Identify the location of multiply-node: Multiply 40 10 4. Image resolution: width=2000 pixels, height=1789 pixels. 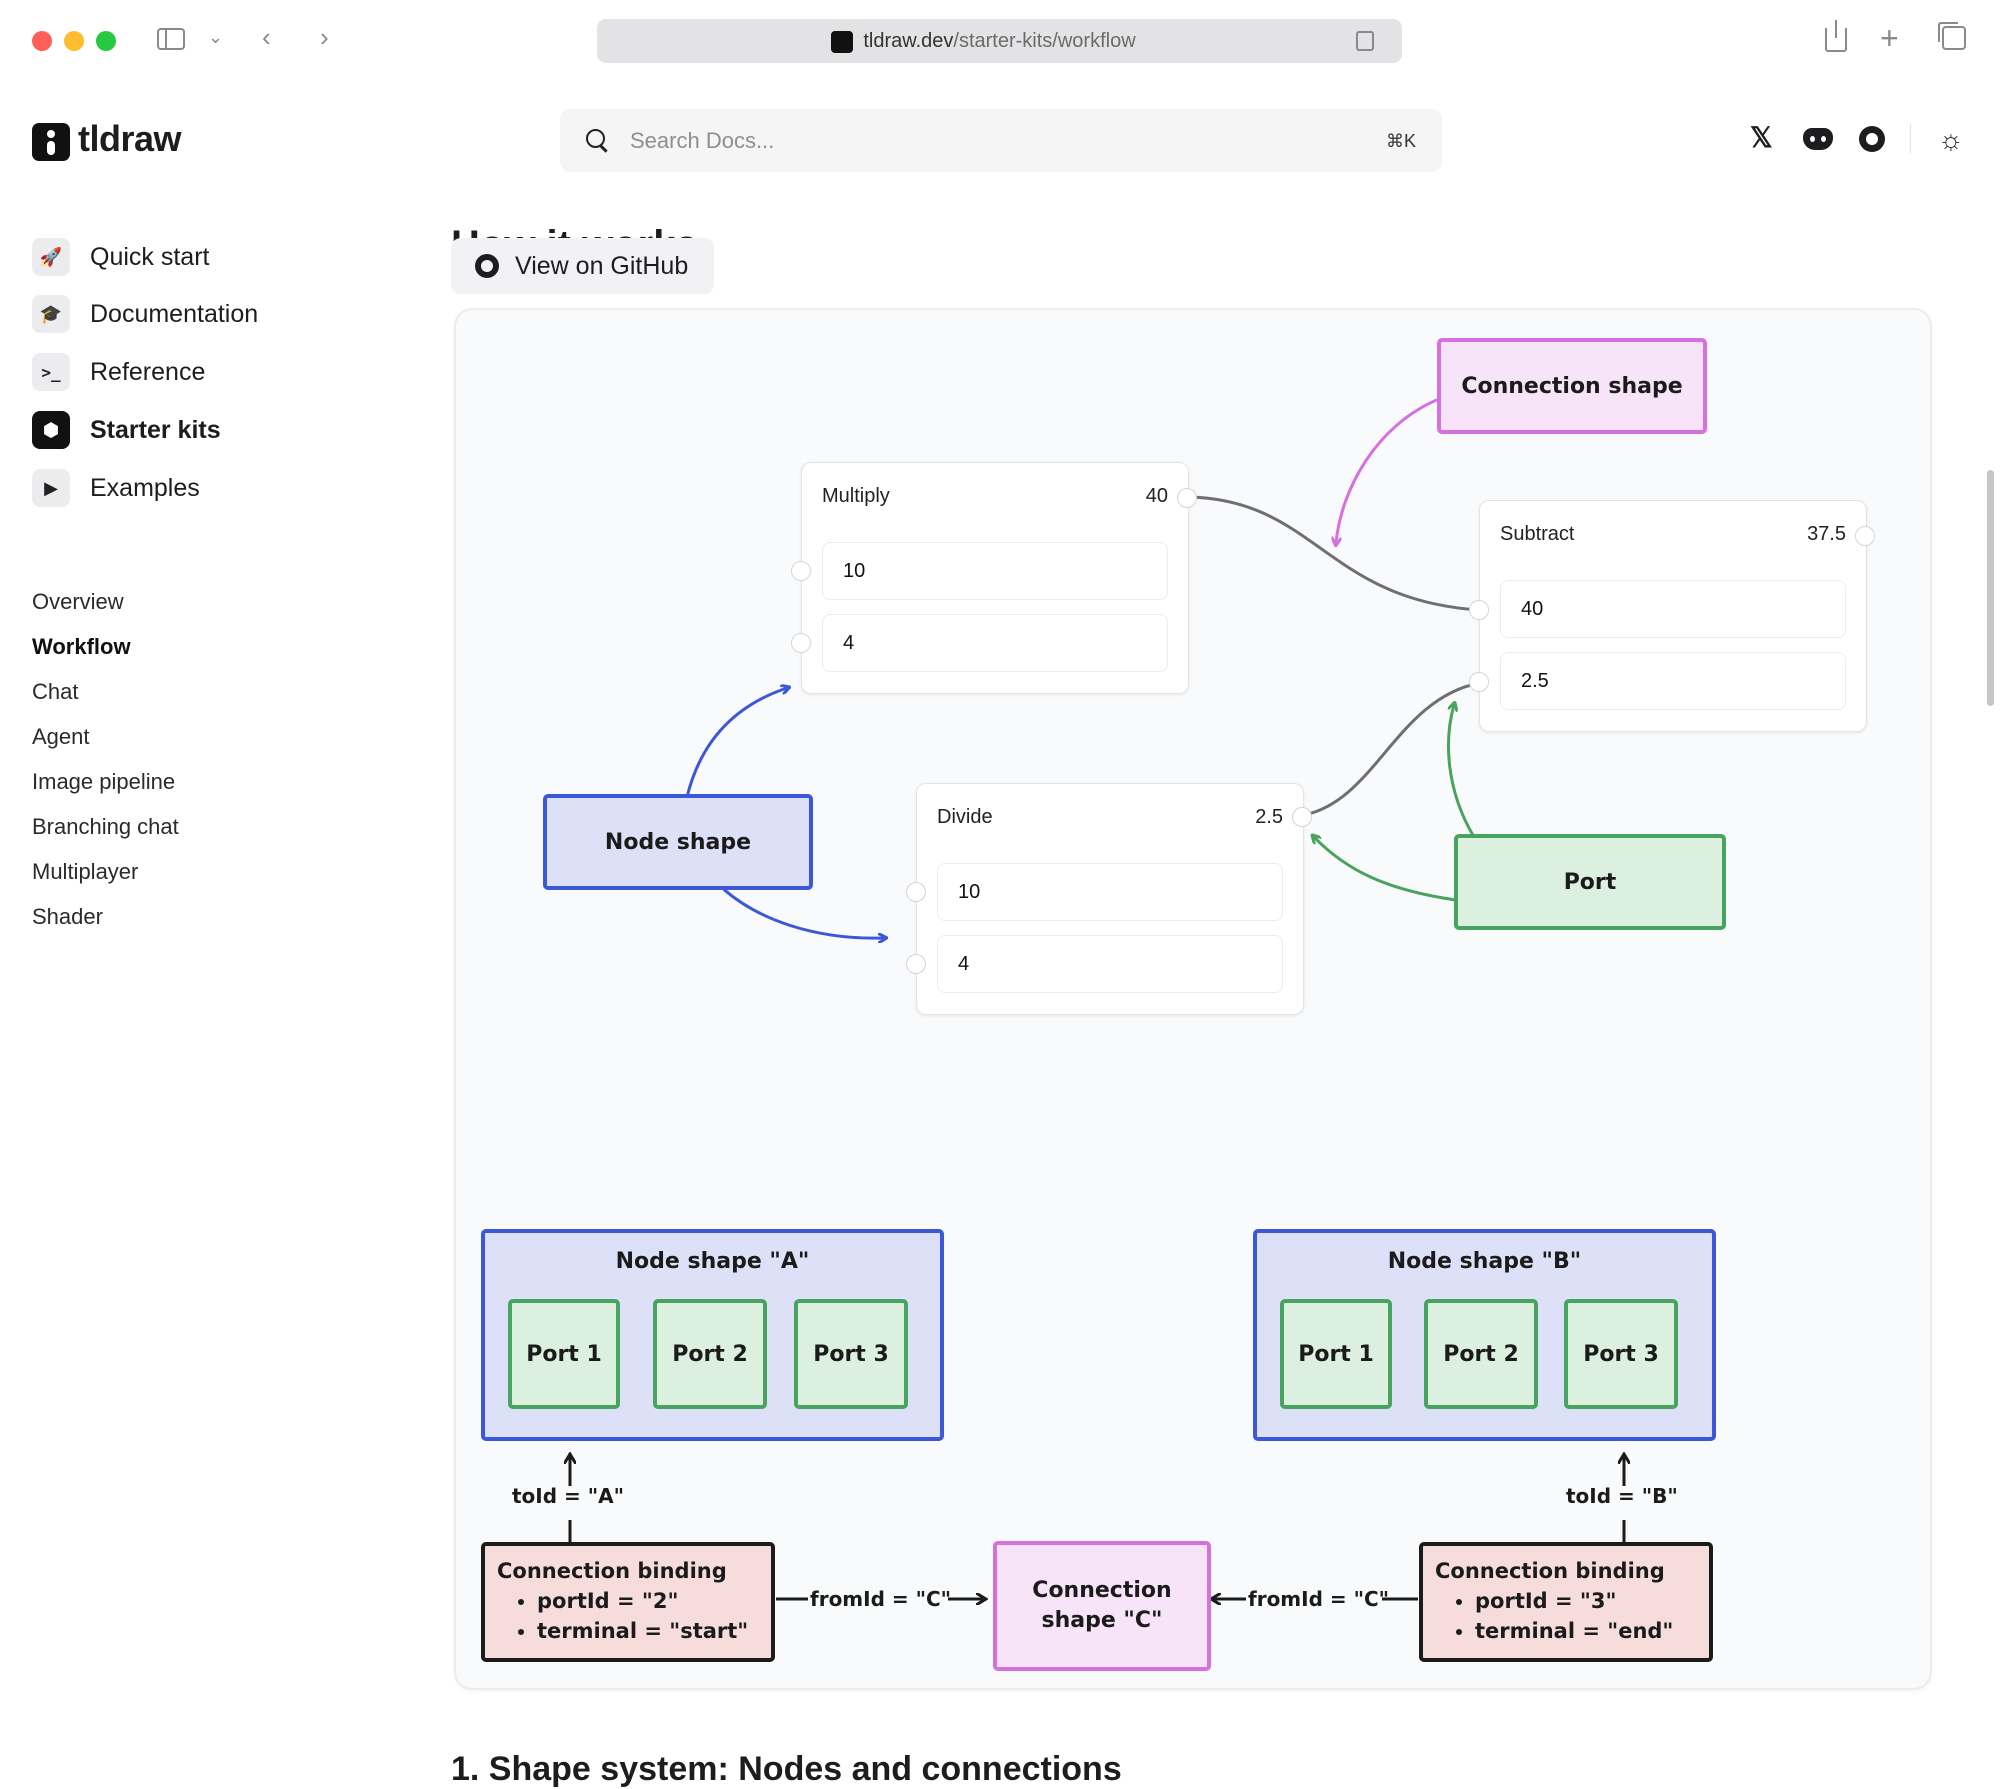
(995, 578).